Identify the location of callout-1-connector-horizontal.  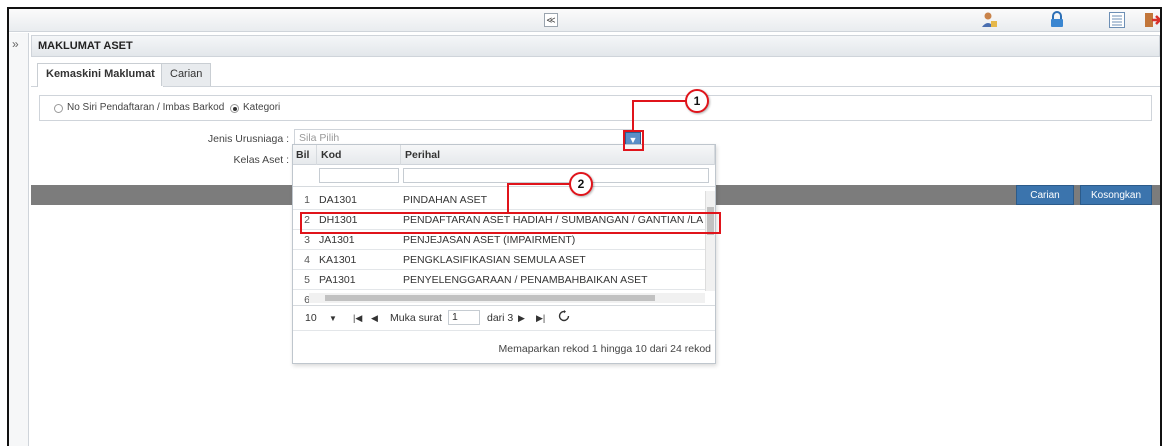
(659, 101).